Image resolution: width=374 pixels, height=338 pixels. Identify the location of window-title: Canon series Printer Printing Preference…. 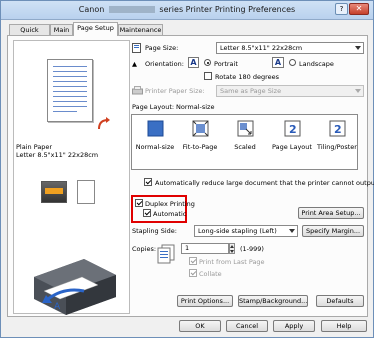
(187, 9).